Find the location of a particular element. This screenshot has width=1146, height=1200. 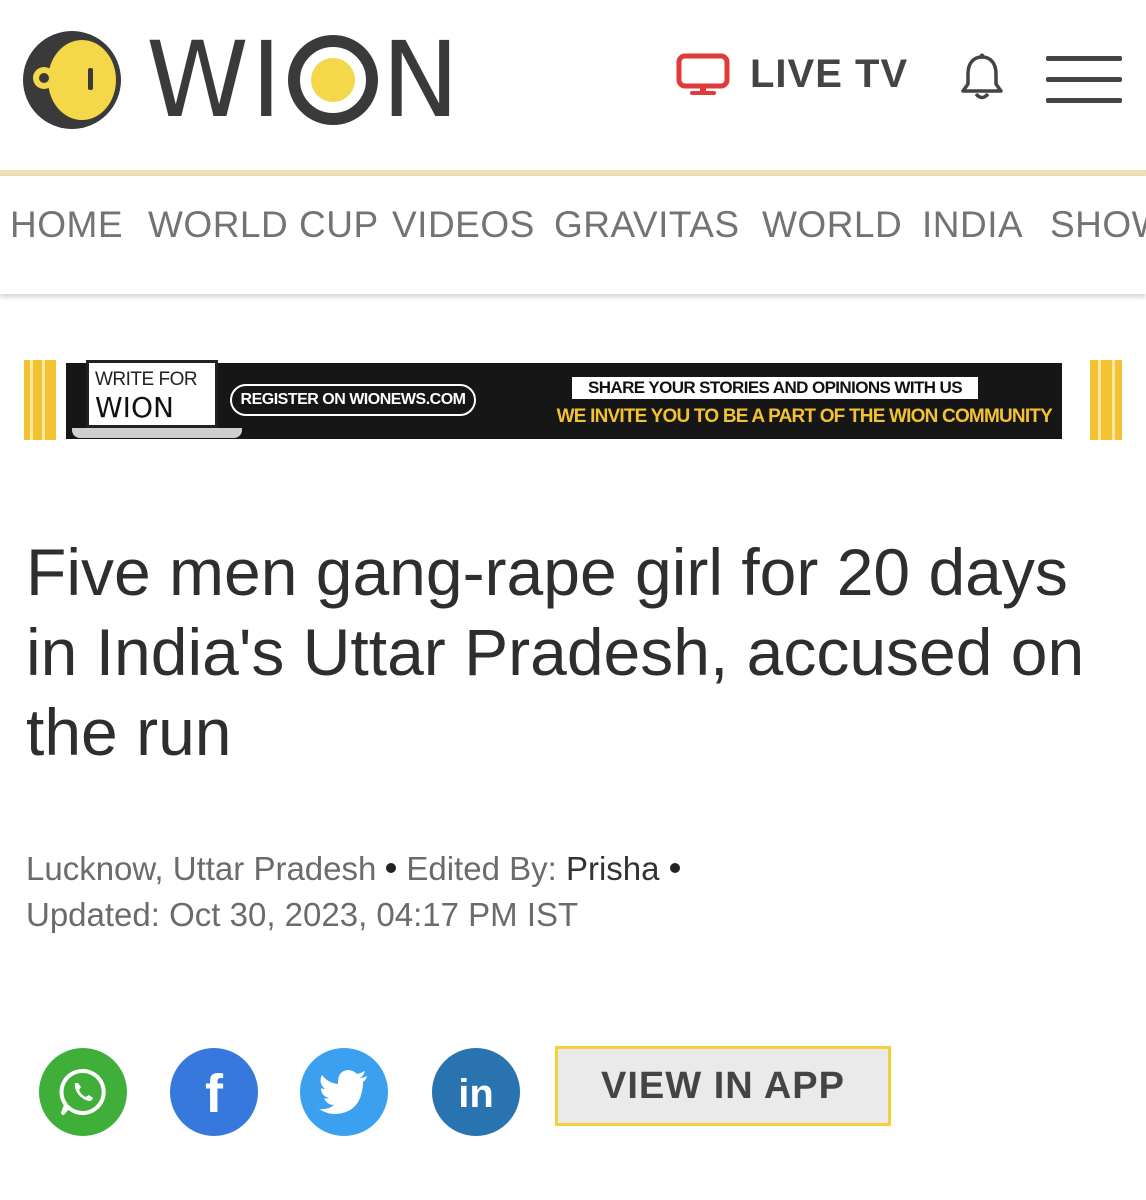

edited-by-label: Edited By: is located at coordinates (481, 868).